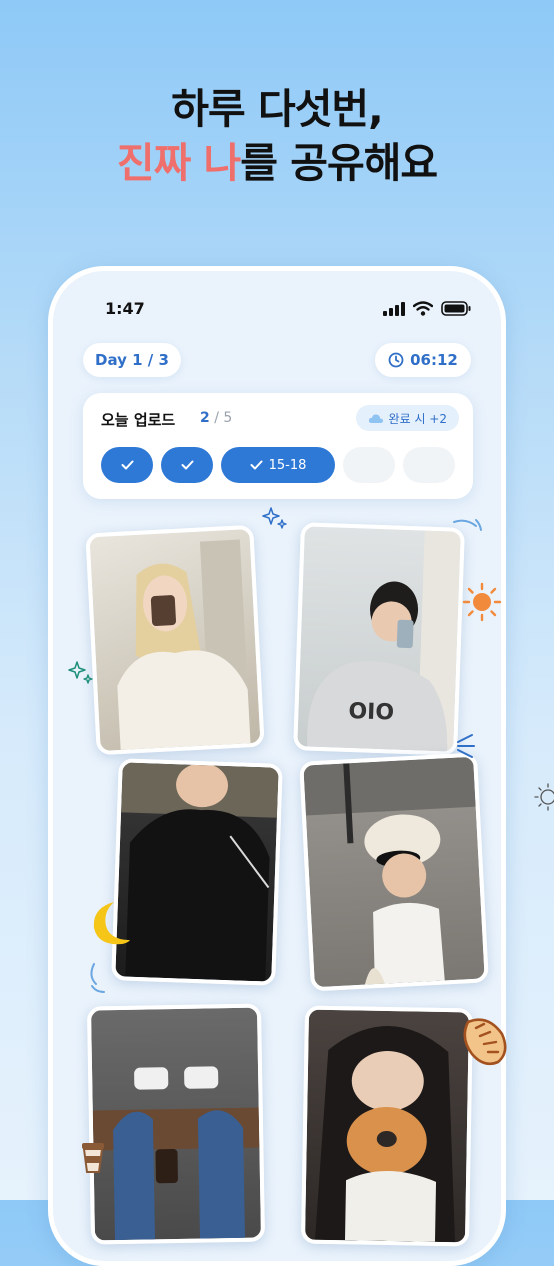  I want to click on battery-icon, so click(456, 308).